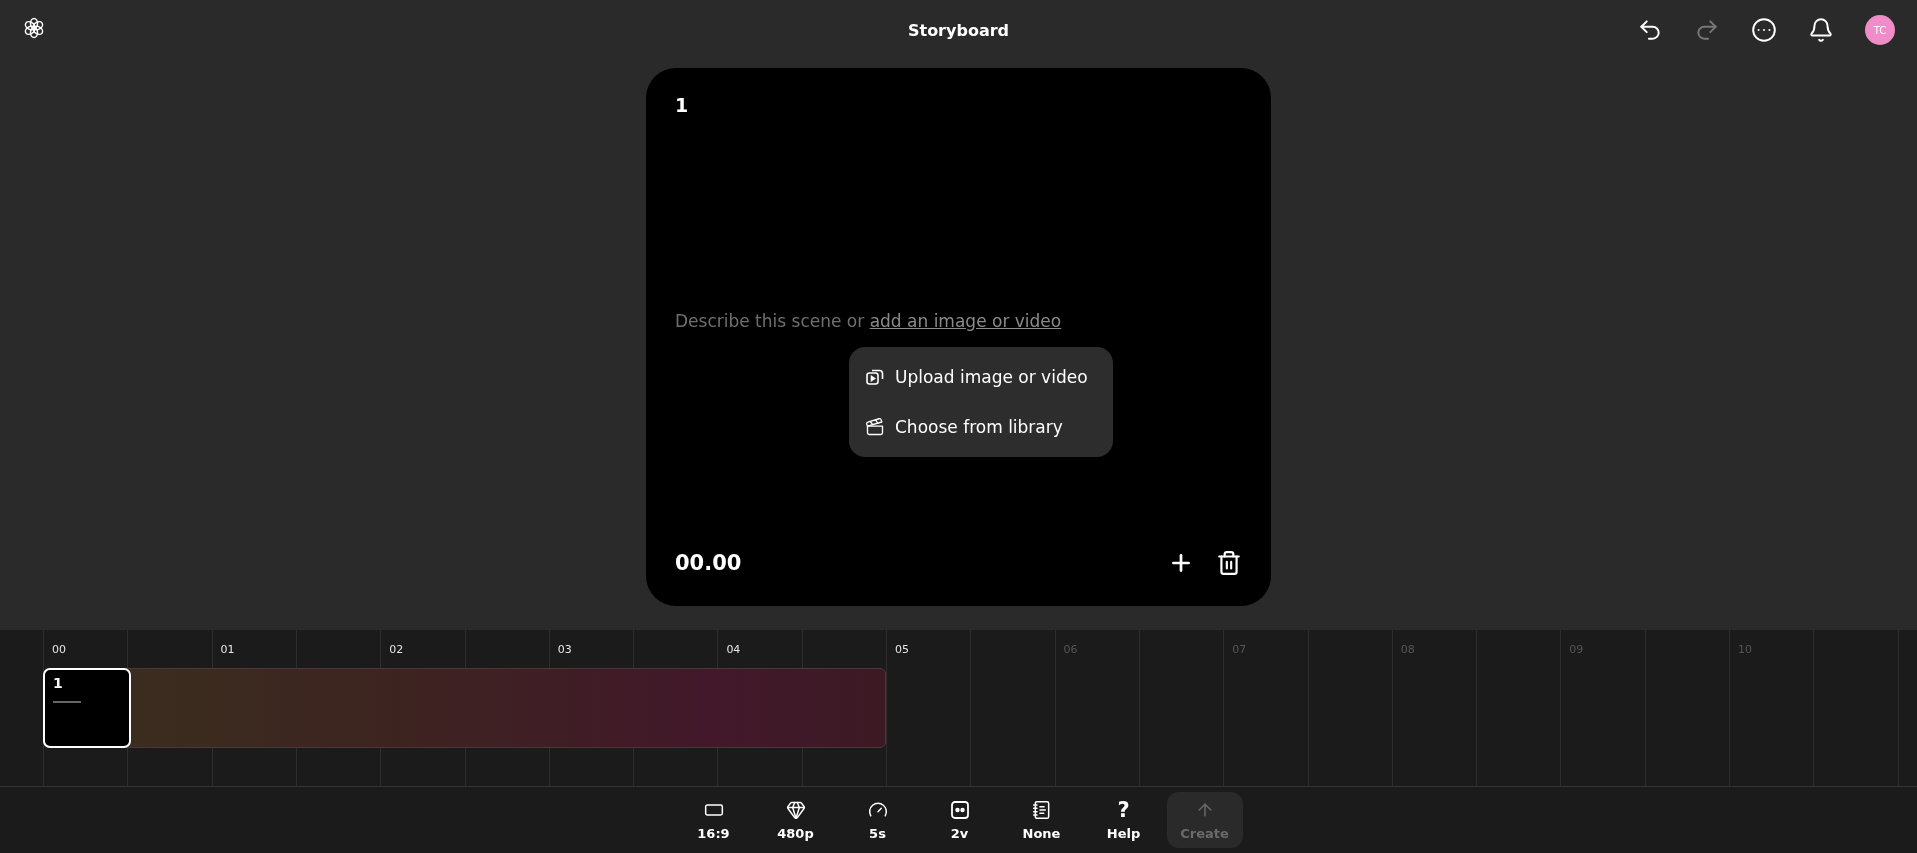  What do you see at coordinates (58, 683) in the screenshot?
I see `thumbnail-number: 1` at bounding box center [58, 683].